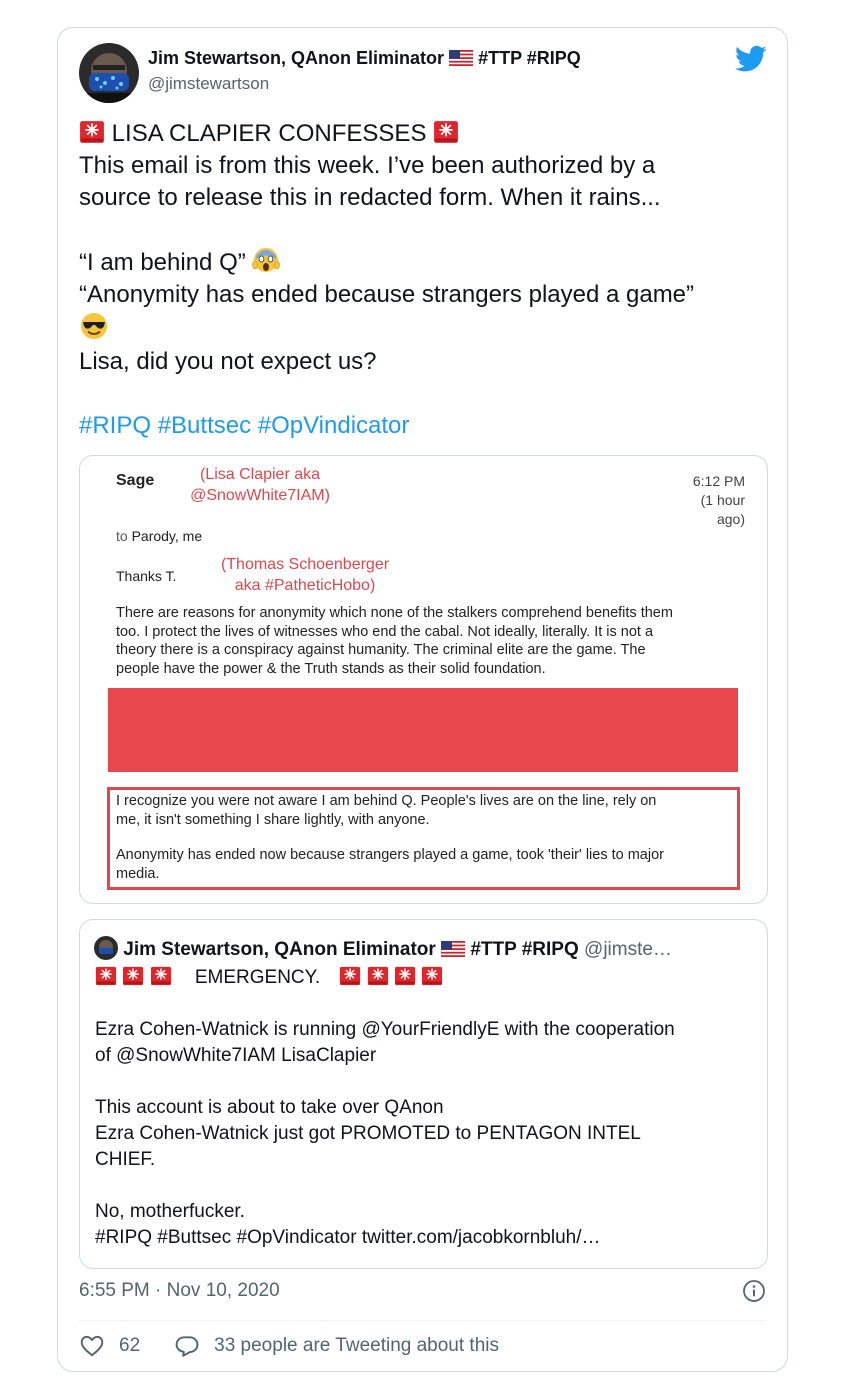 Image resolution: width=848 pixels, height=1382 pixels. Describe the element at coordinates (524, 949) in the screenshot. I see `quoted-name-suffix: #TTP #RIPQ` at that location.